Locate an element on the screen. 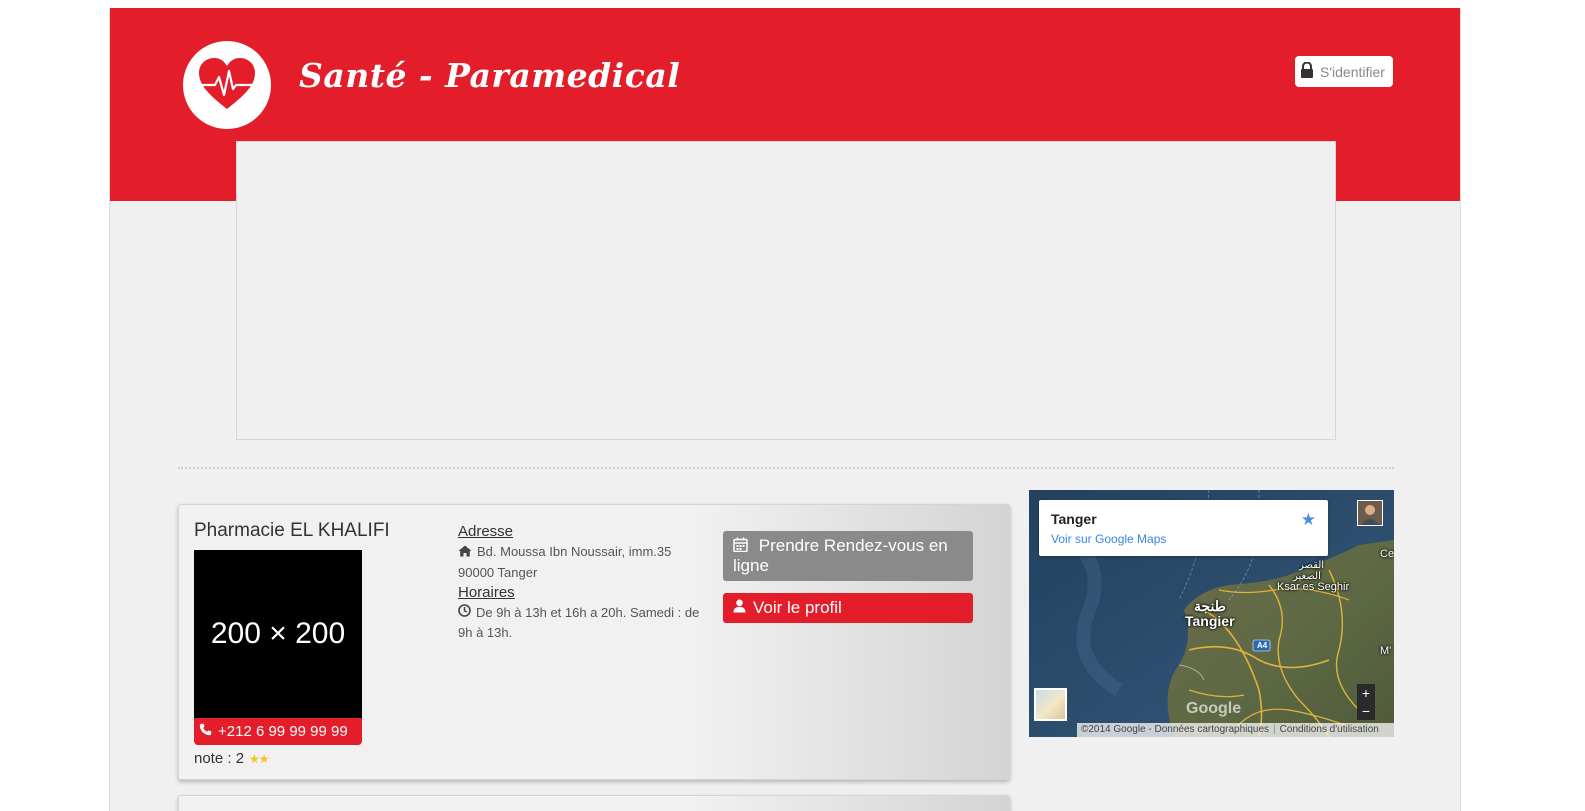 The height and width of the screenshot is (811, 1585). hours-heading: Horaires is located at coordinates (486, 592).